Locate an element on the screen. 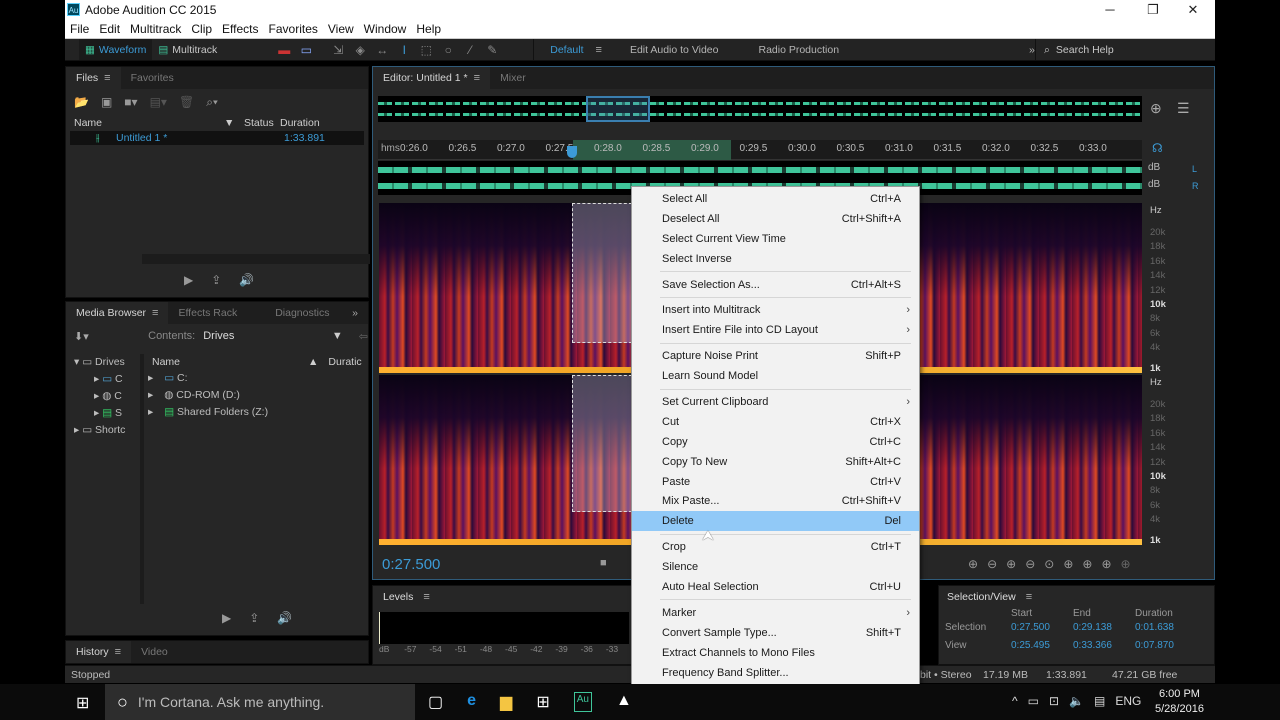  menu-item-select-inverse: Select Inverse is located at coordinates (775, 259).